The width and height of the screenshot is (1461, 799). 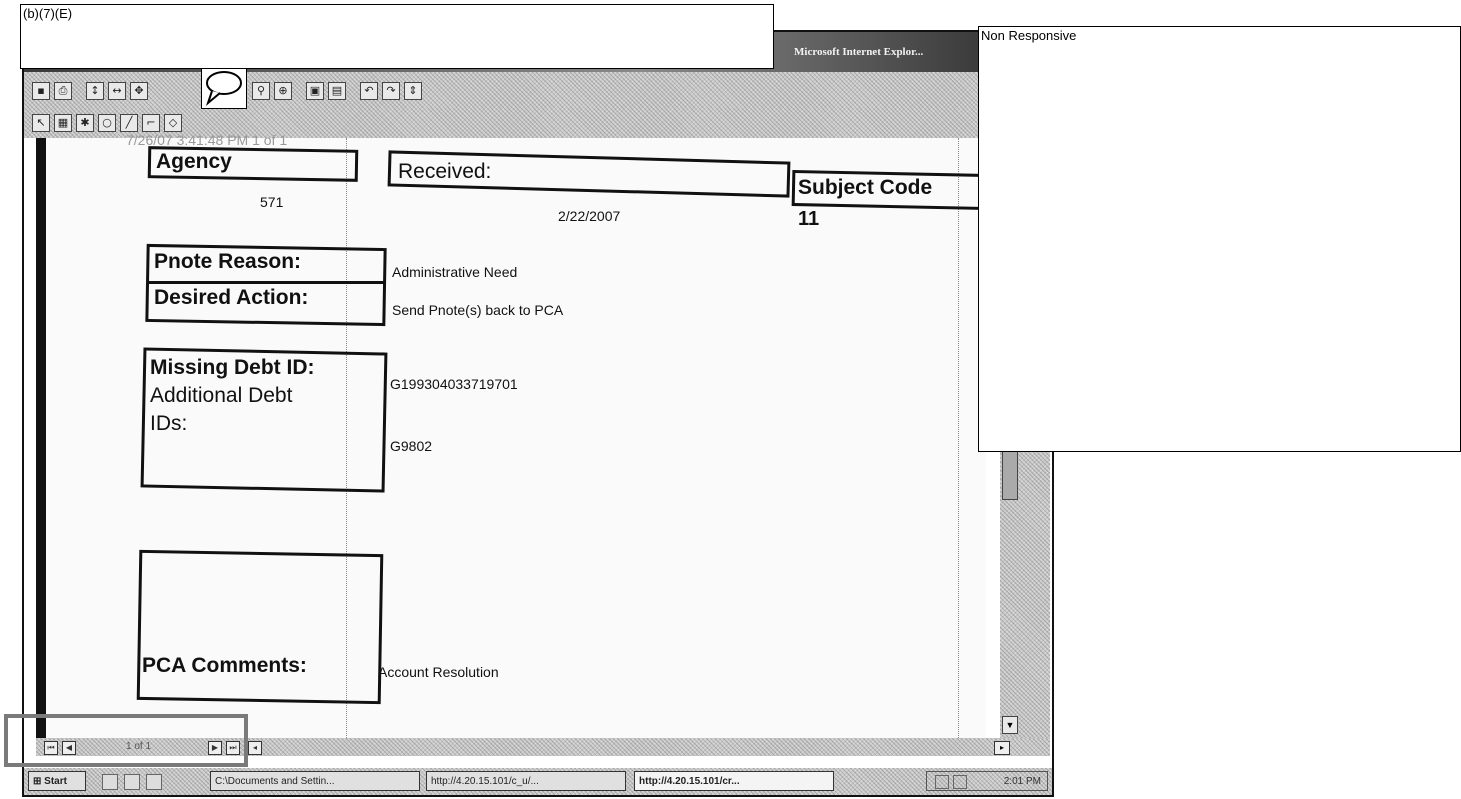 I want to click on highlight-icon: ▦, so click(x=63, y=123).